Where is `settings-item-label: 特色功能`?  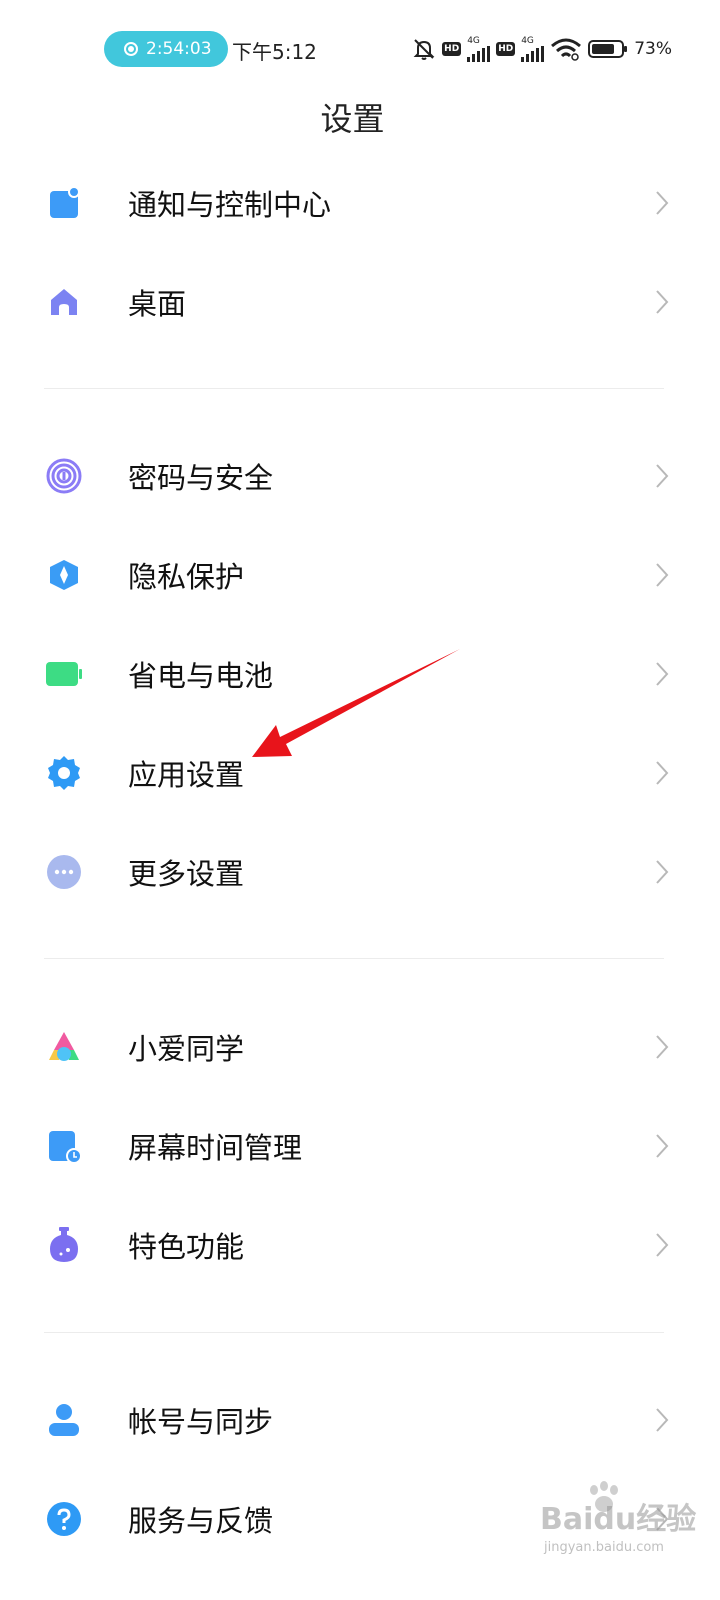
settings-item-label: 特色功能 is located at coordinates (186, 1246).